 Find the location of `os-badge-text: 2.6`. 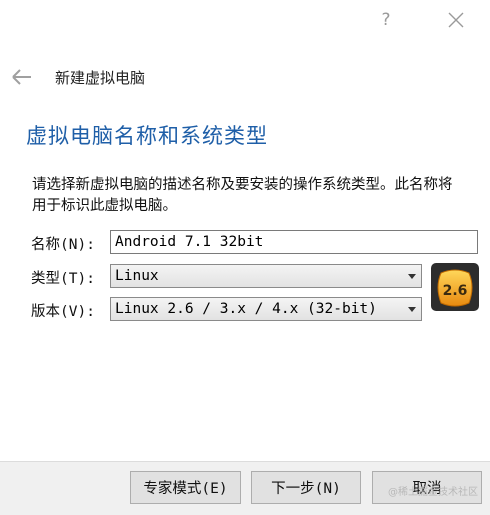

os-badge-text: 2.6 is located at coordinates (455, 291).